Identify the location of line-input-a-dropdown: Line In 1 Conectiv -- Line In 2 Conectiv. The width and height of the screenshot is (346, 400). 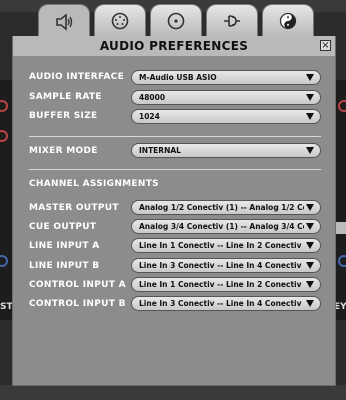
(226, 245).